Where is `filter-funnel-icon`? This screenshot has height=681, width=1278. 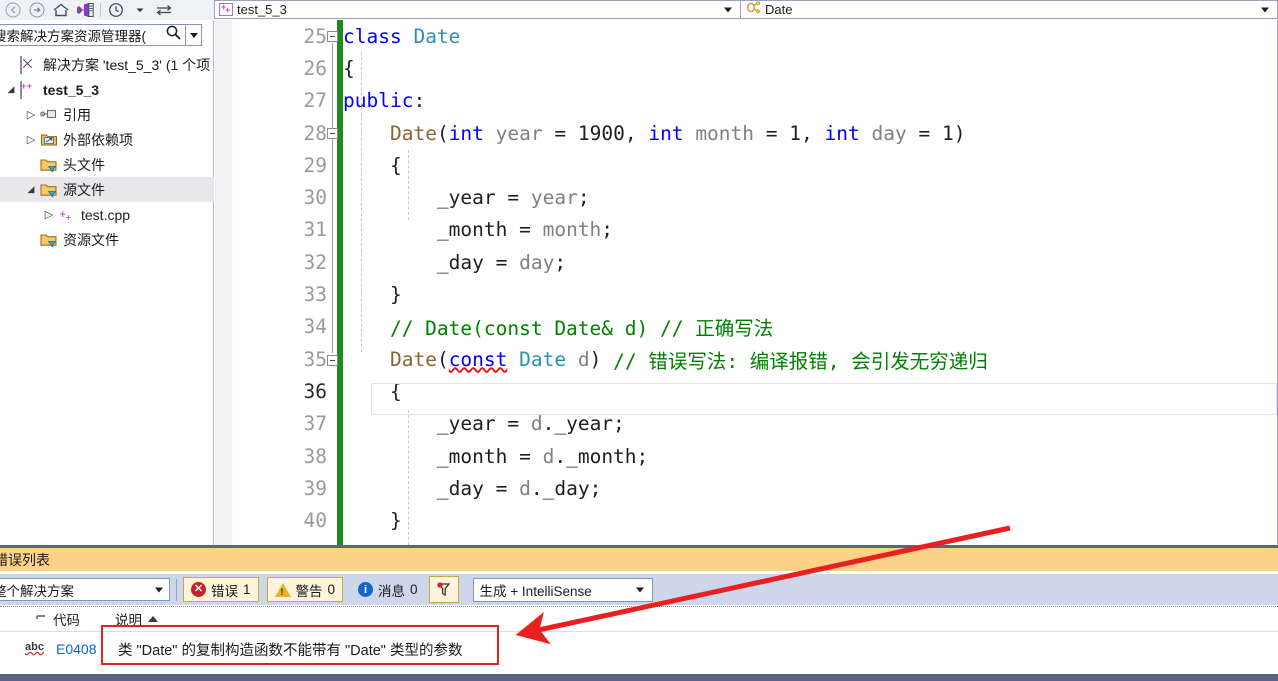
filter-funnel-icon is located at coordinates (443, 589).